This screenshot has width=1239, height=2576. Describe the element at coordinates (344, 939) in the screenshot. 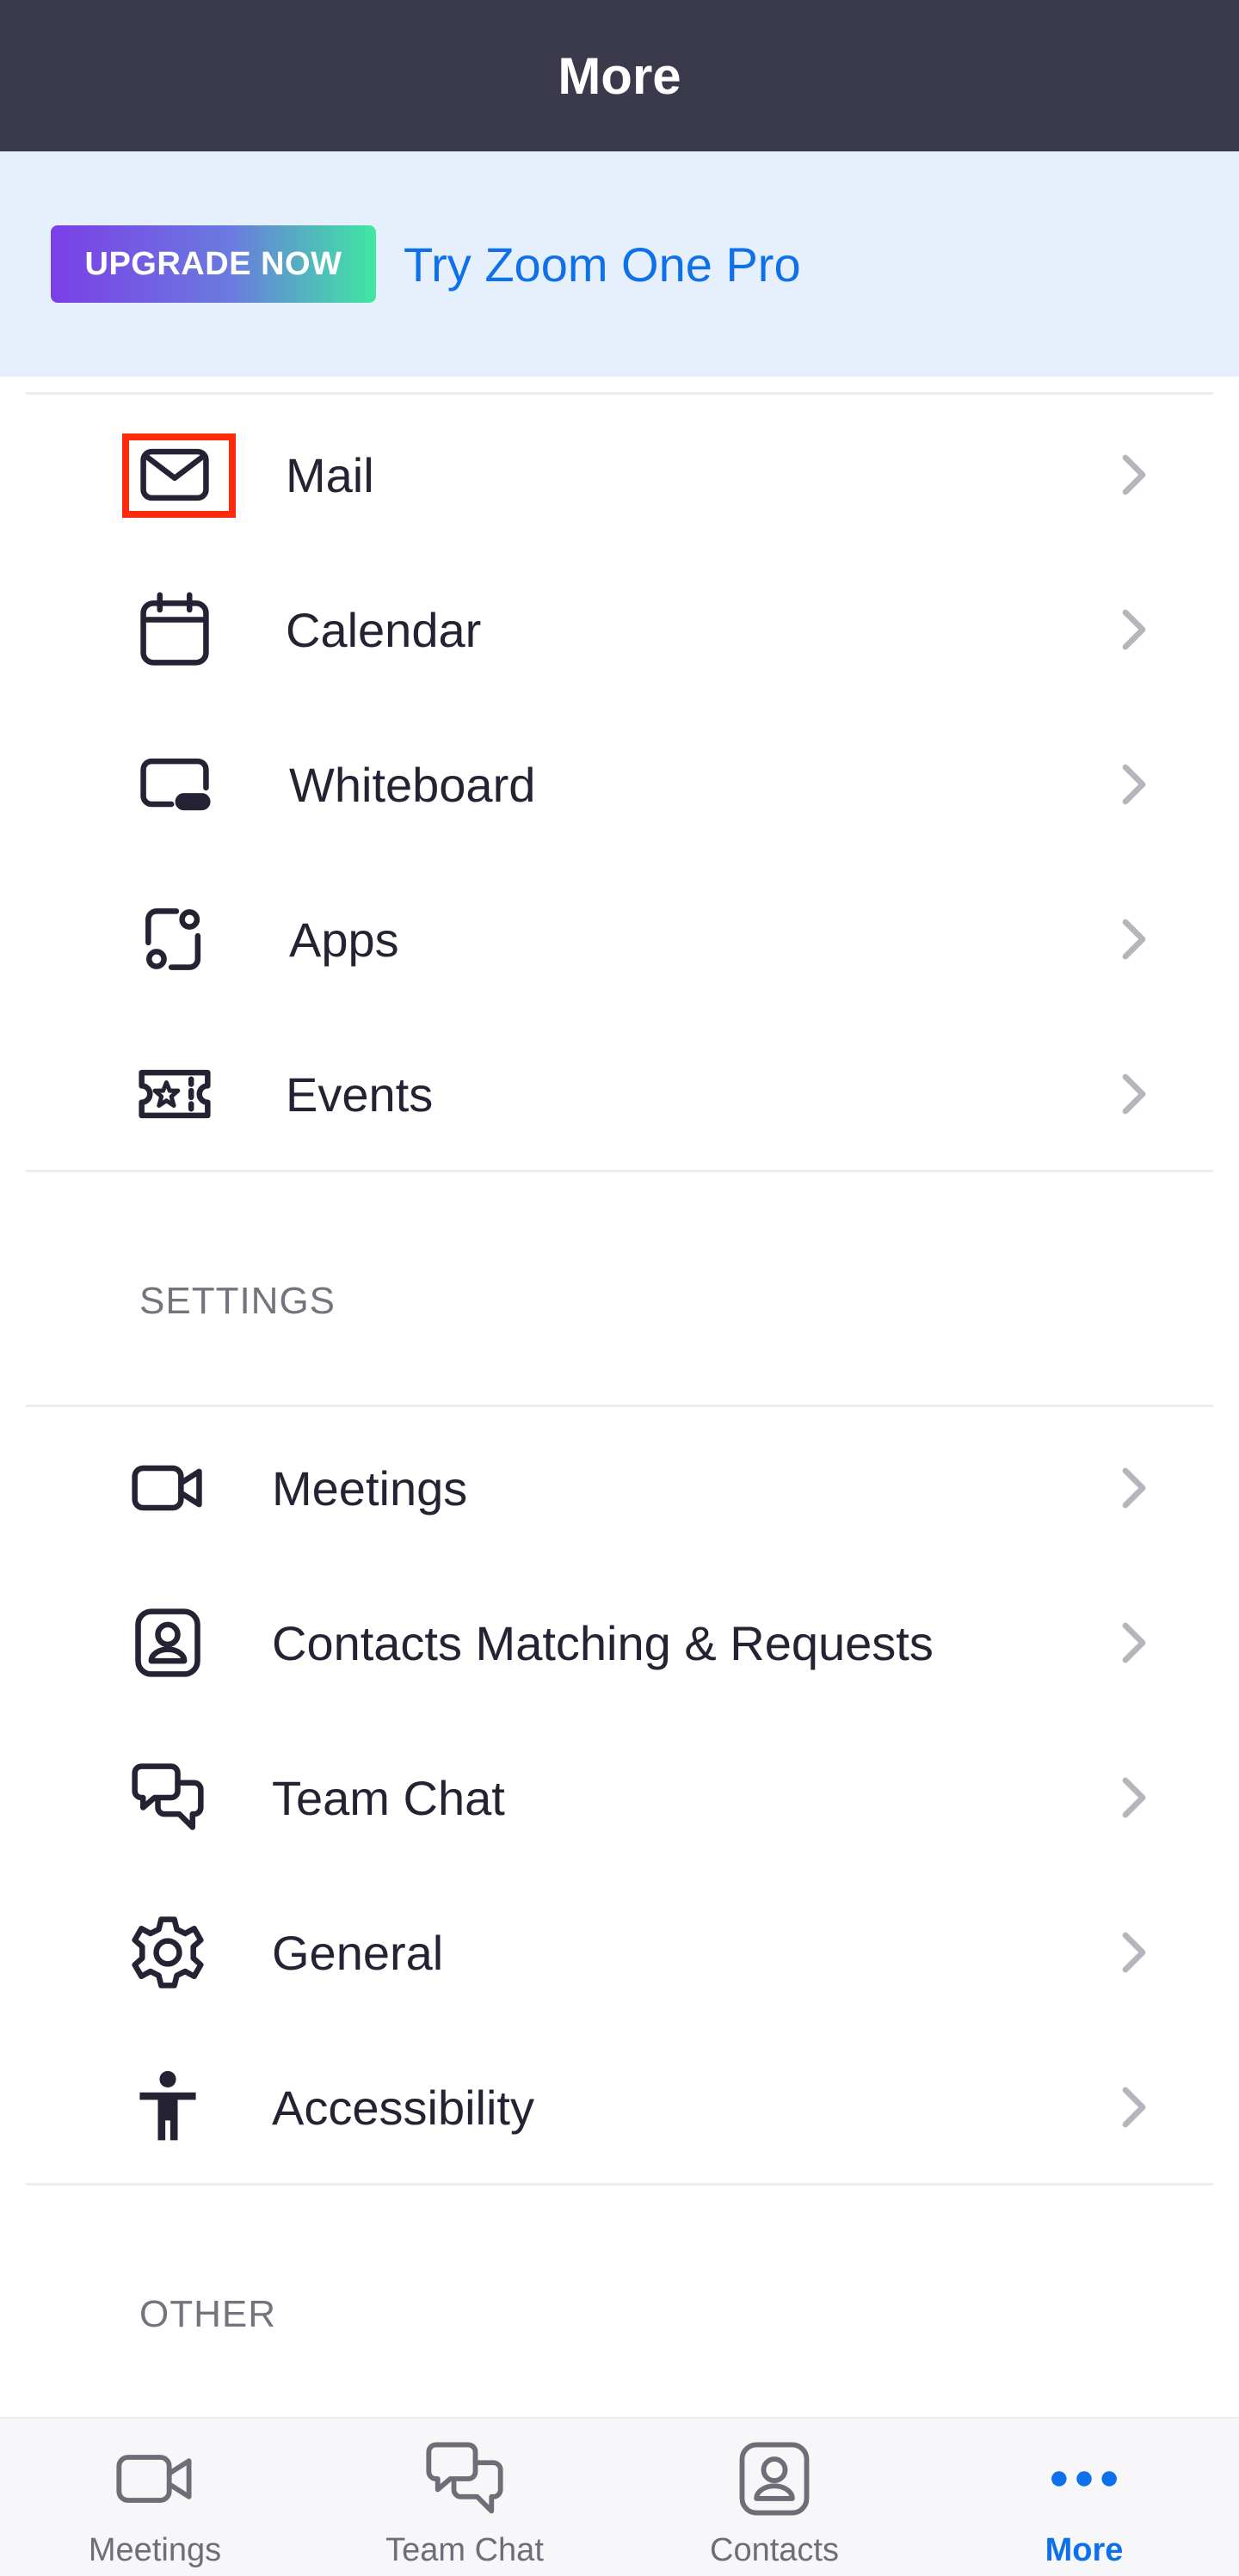

I see `menu-item-label: Apps` at that location.